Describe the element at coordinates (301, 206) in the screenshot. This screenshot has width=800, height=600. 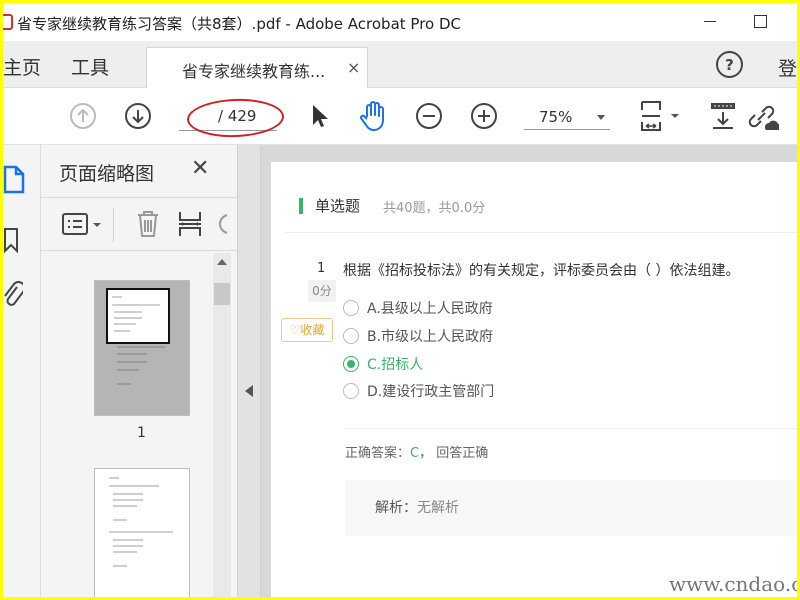
I see `section-accent-bar` at that location.